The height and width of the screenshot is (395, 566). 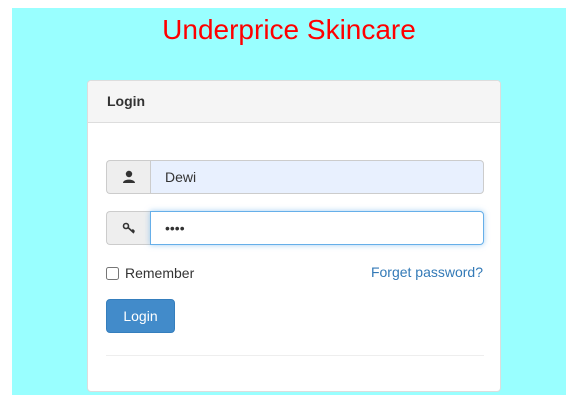 I want to click on password-group, so click(x=295, y=228).